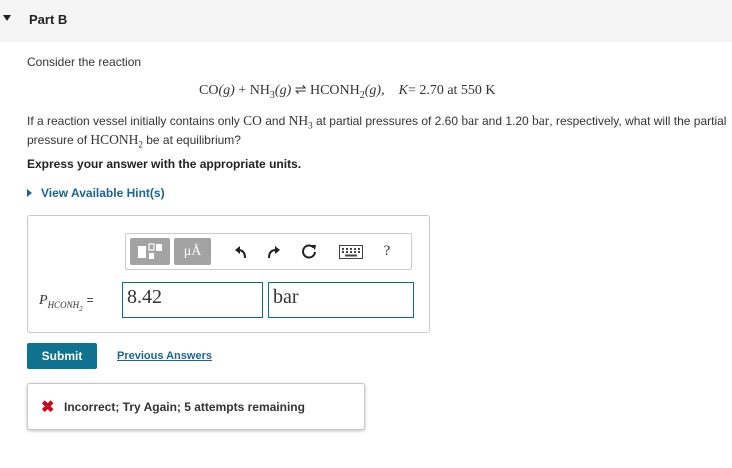  What do you see at coordinates (29, 193) in the screenshot?
I see `expand-triangle-icon` at bounding box center [29, 193].